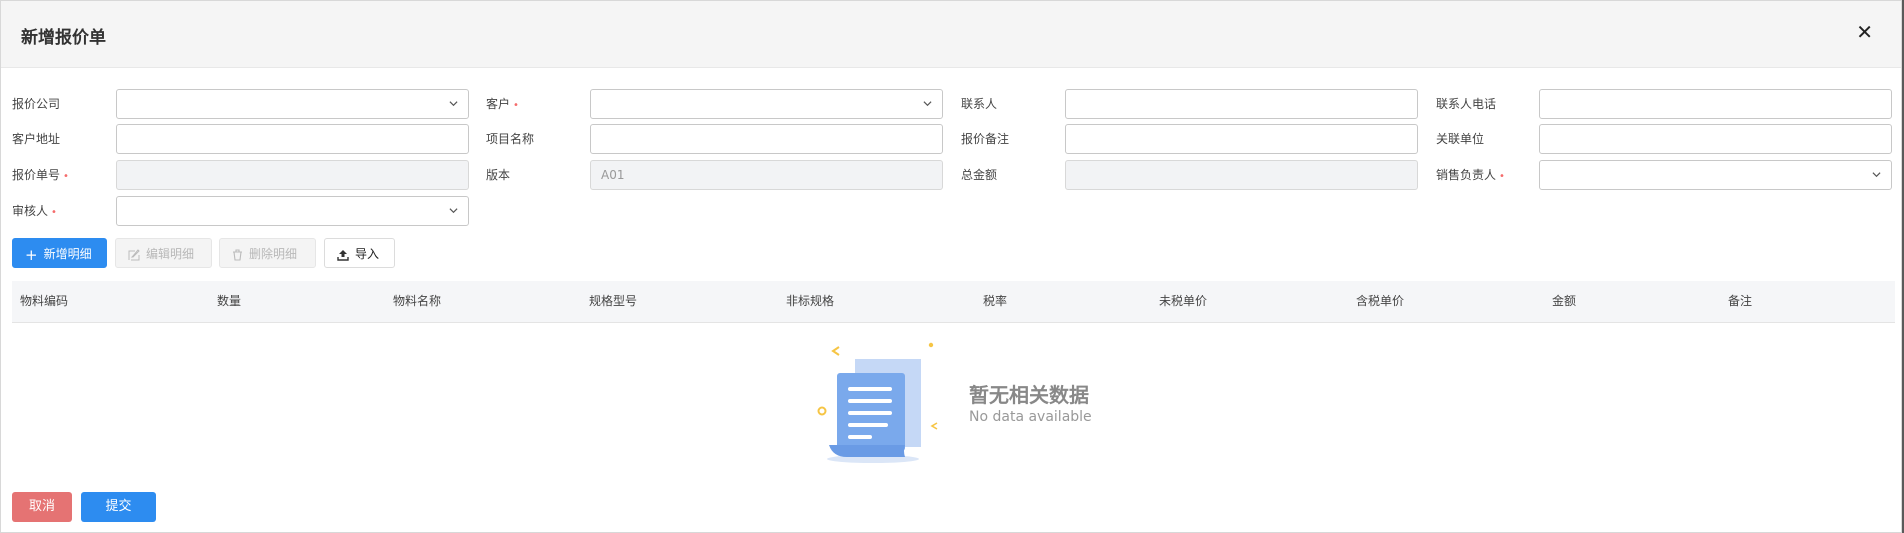 The height and width of the screenshot is (533, 1904). What do you see at coordinates (979, 175) in the screenshot?
I see `total-amount-label: 总金额` at bounding box center [979, 175].